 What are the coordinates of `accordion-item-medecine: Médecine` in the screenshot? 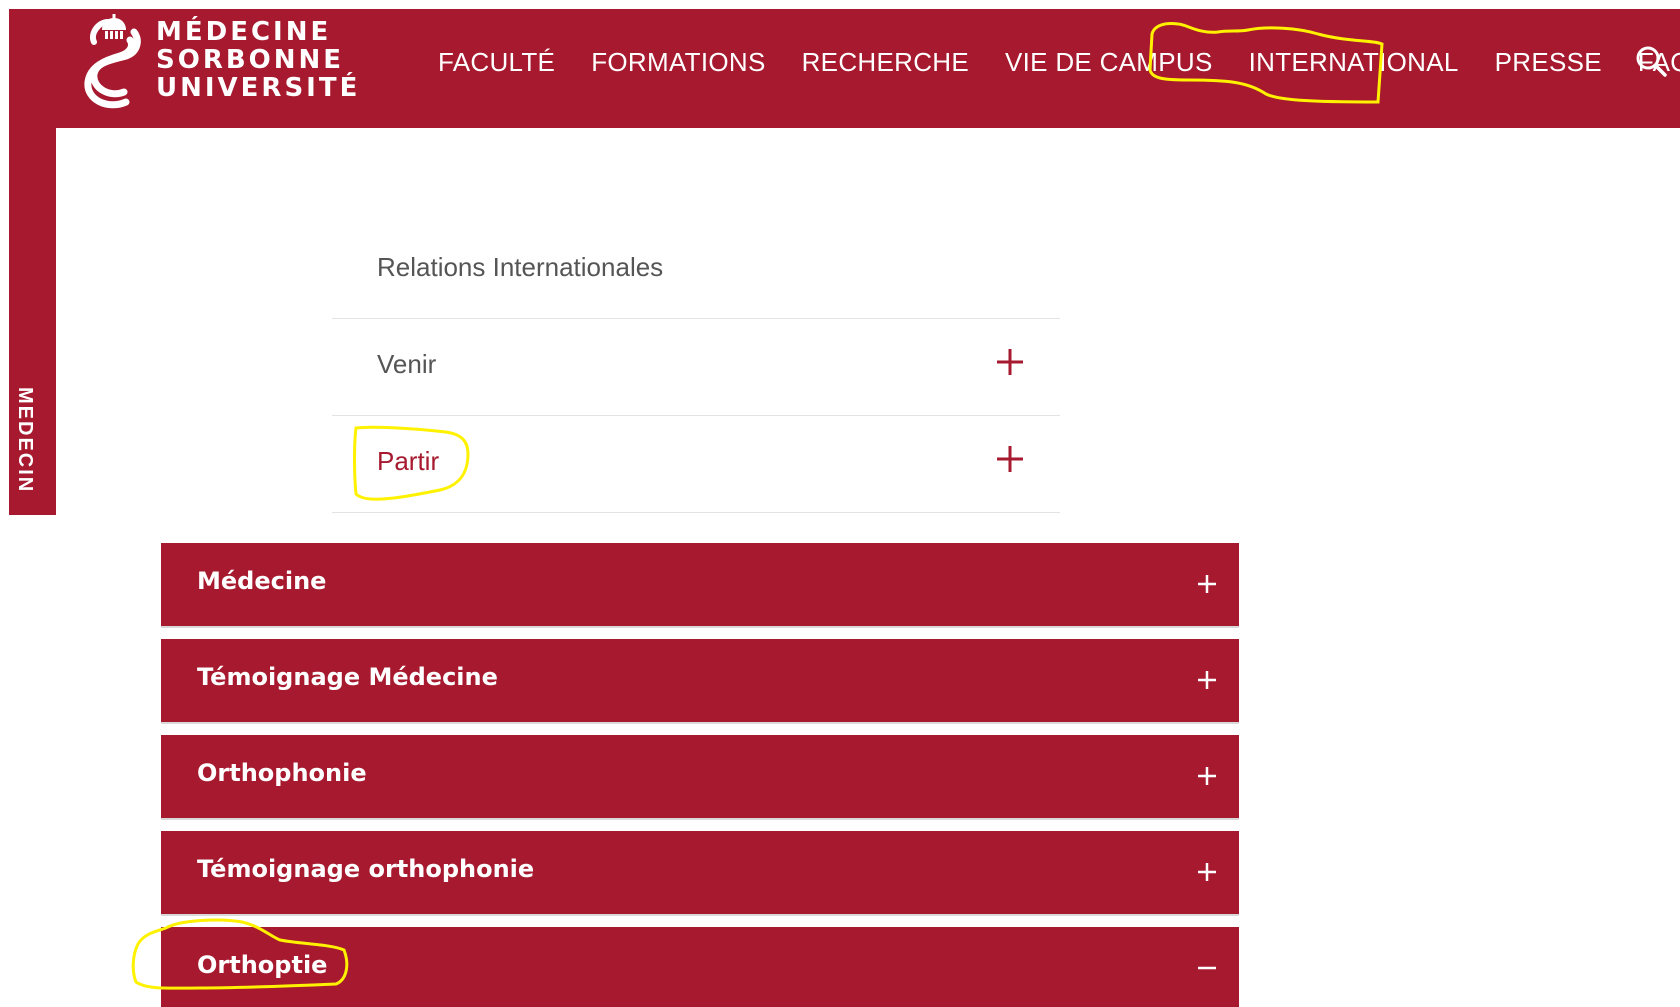 It's located at (700, 584).